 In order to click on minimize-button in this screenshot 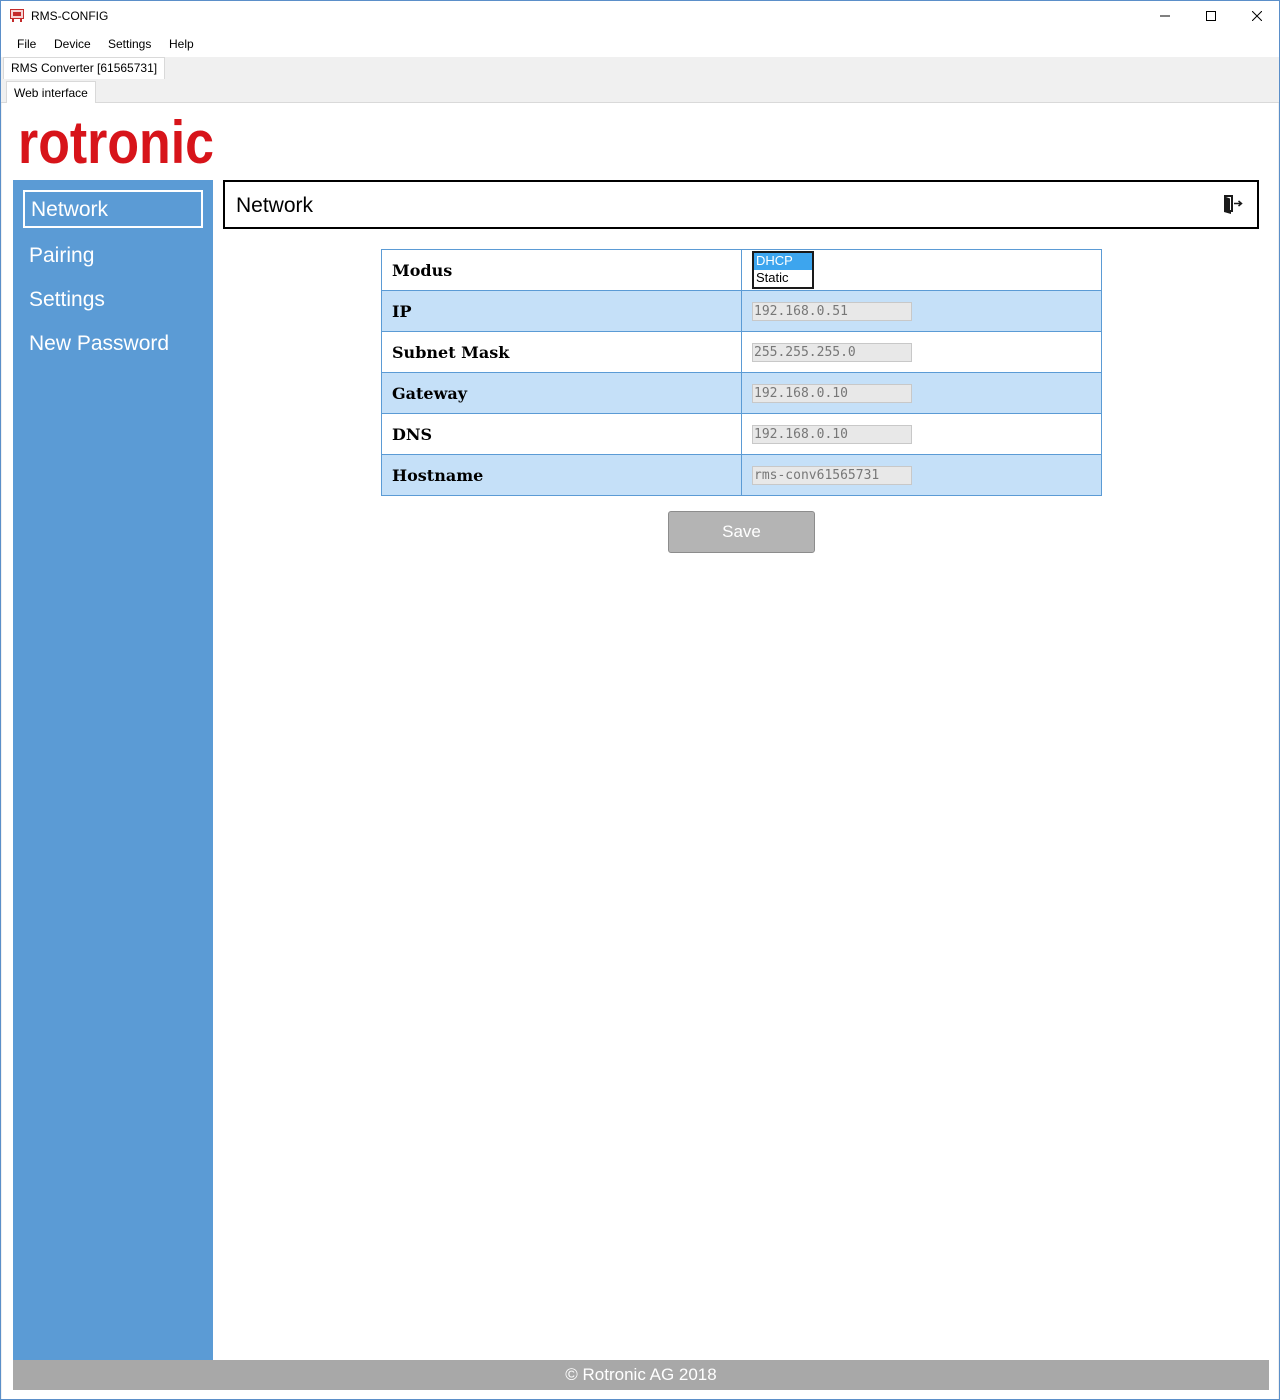, I will do `click(1165, 16)`.